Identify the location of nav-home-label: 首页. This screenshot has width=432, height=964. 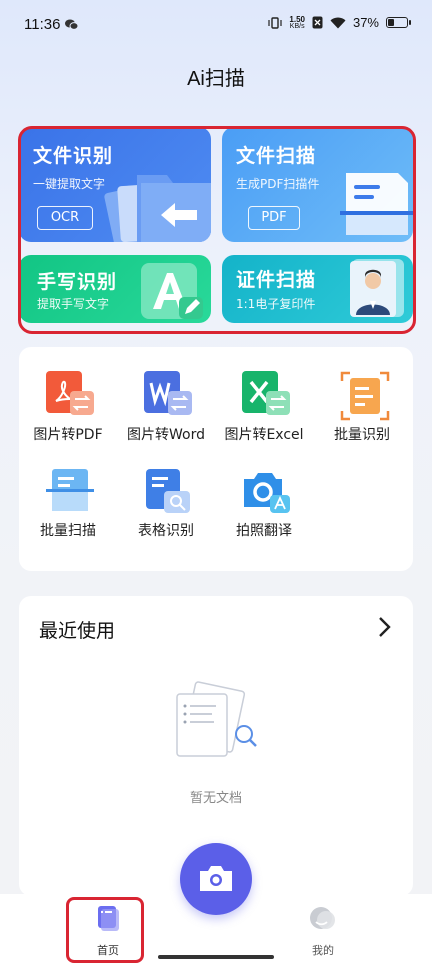
(108, 950).